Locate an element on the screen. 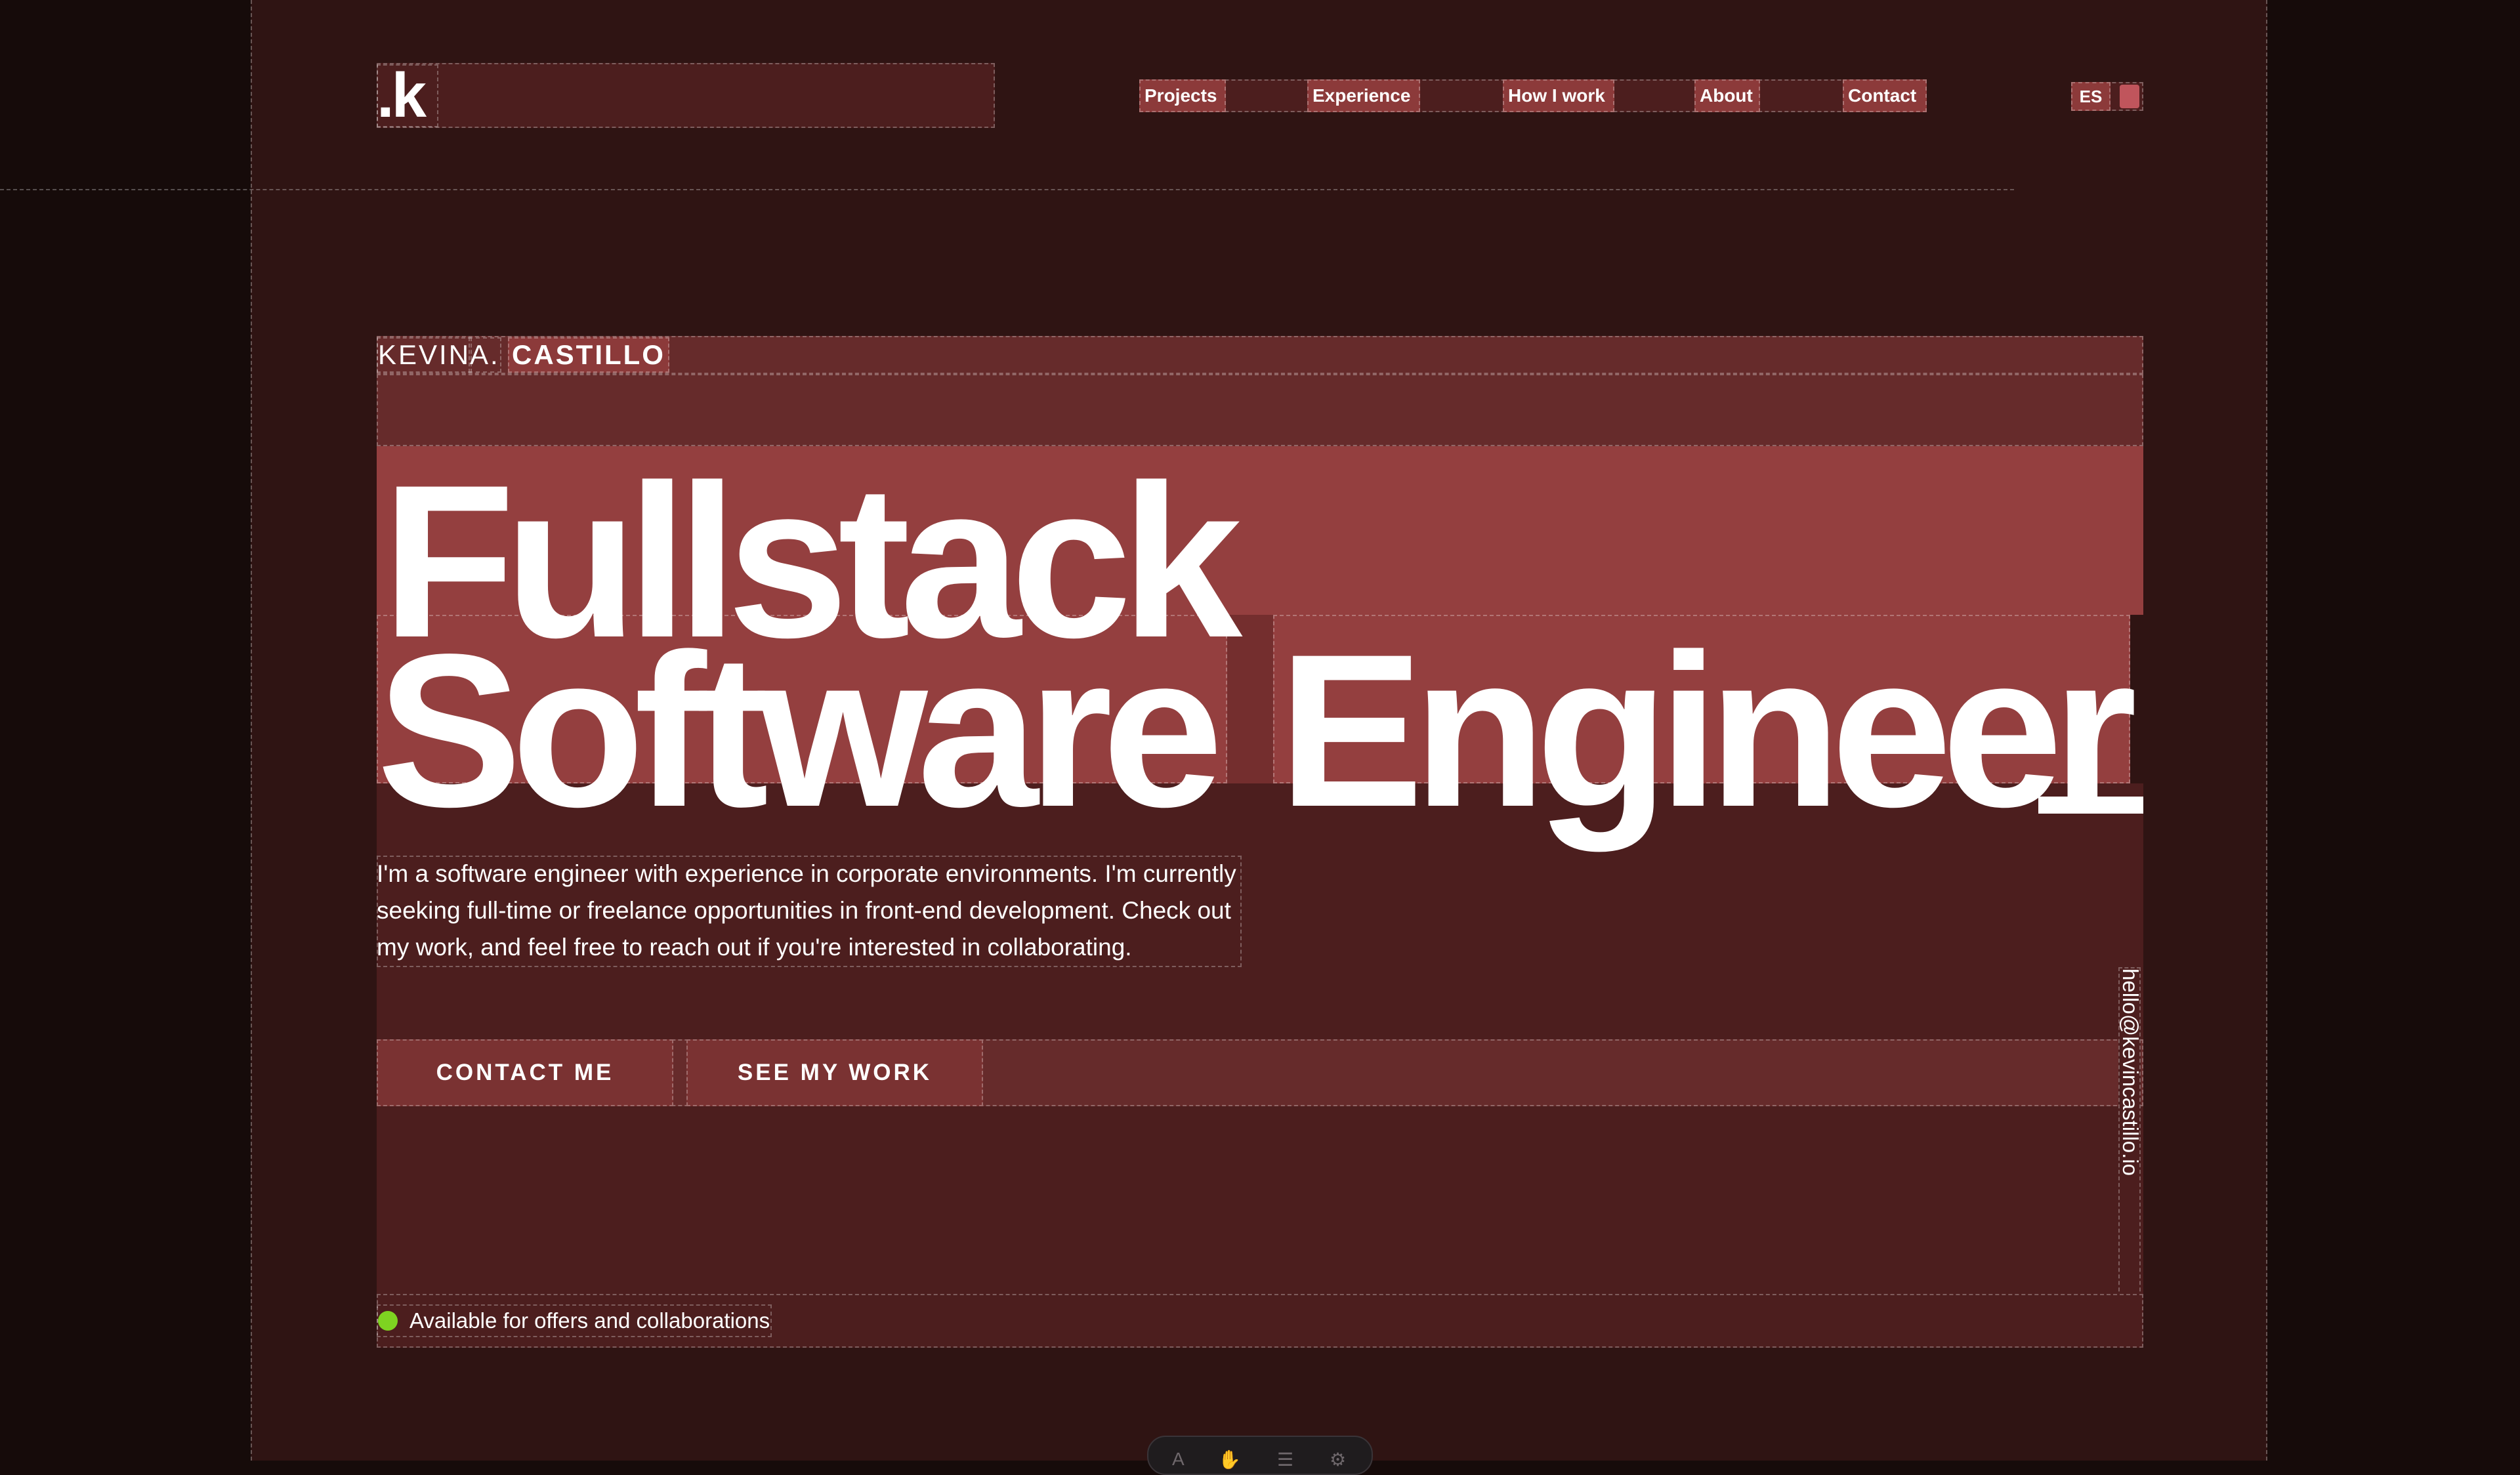 The image size is (2520, 1475). headline-word-engineer: Engineer is located at coordinates (1707, 730).